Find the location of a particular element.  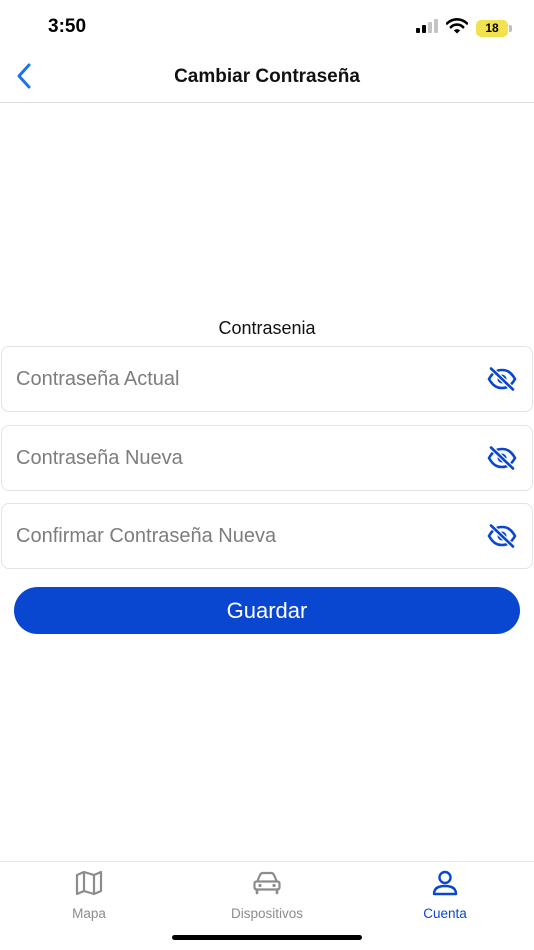

save-button: Guardar is located at coordinates (267, 610).